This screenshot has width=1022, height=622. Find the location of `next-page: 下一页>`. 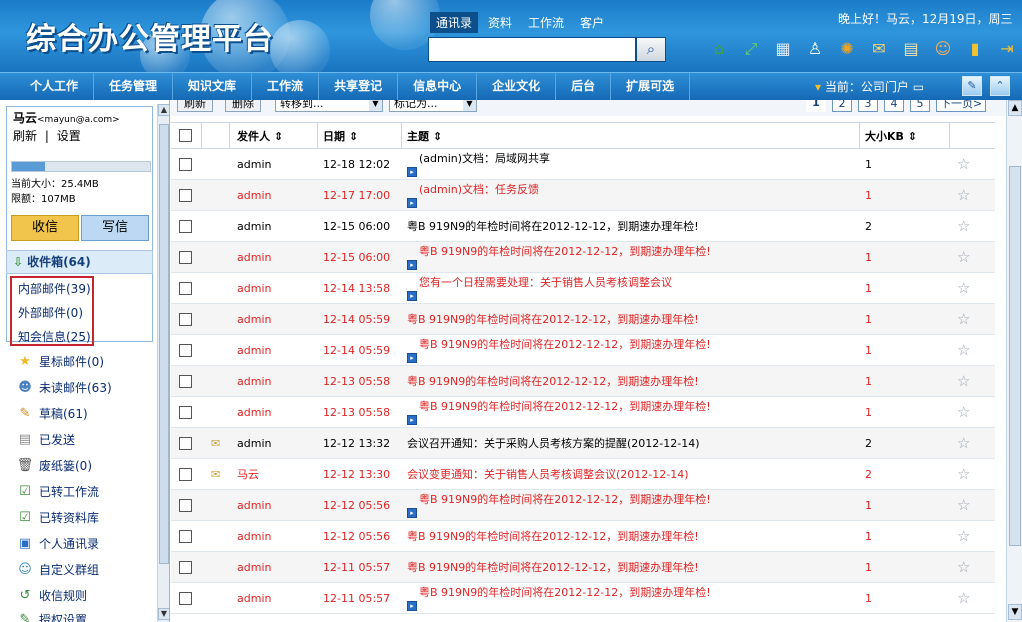

next-page: 下一页> is located at coordinates (961, 106).